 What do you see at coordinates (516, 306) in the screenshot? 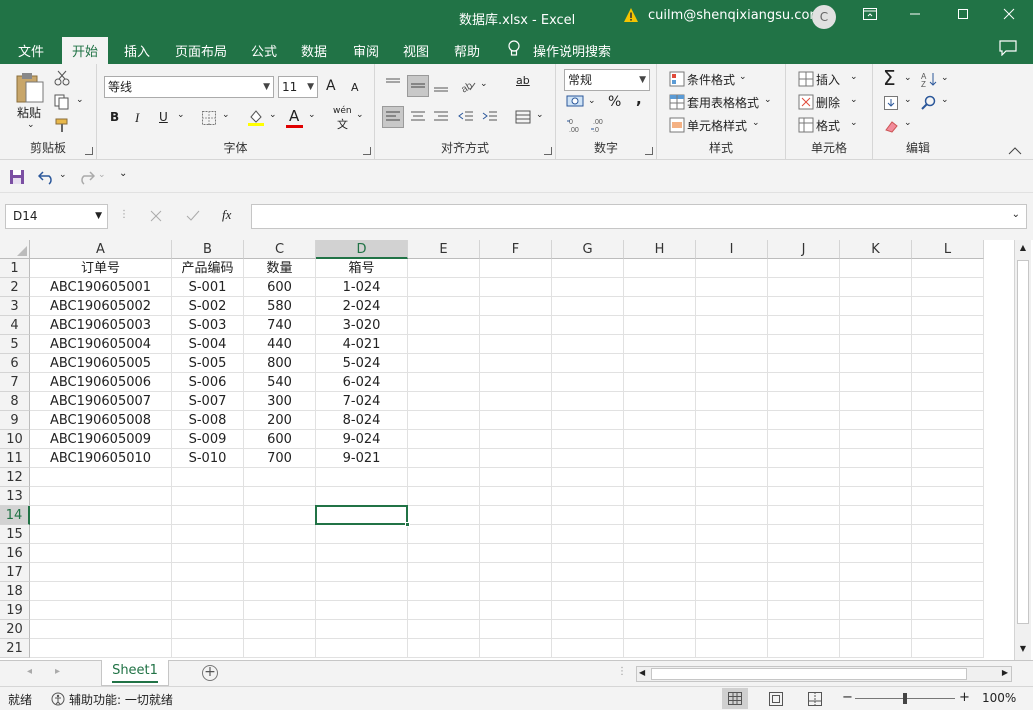
I see `cell-f3` at bounding box center [516, 306].